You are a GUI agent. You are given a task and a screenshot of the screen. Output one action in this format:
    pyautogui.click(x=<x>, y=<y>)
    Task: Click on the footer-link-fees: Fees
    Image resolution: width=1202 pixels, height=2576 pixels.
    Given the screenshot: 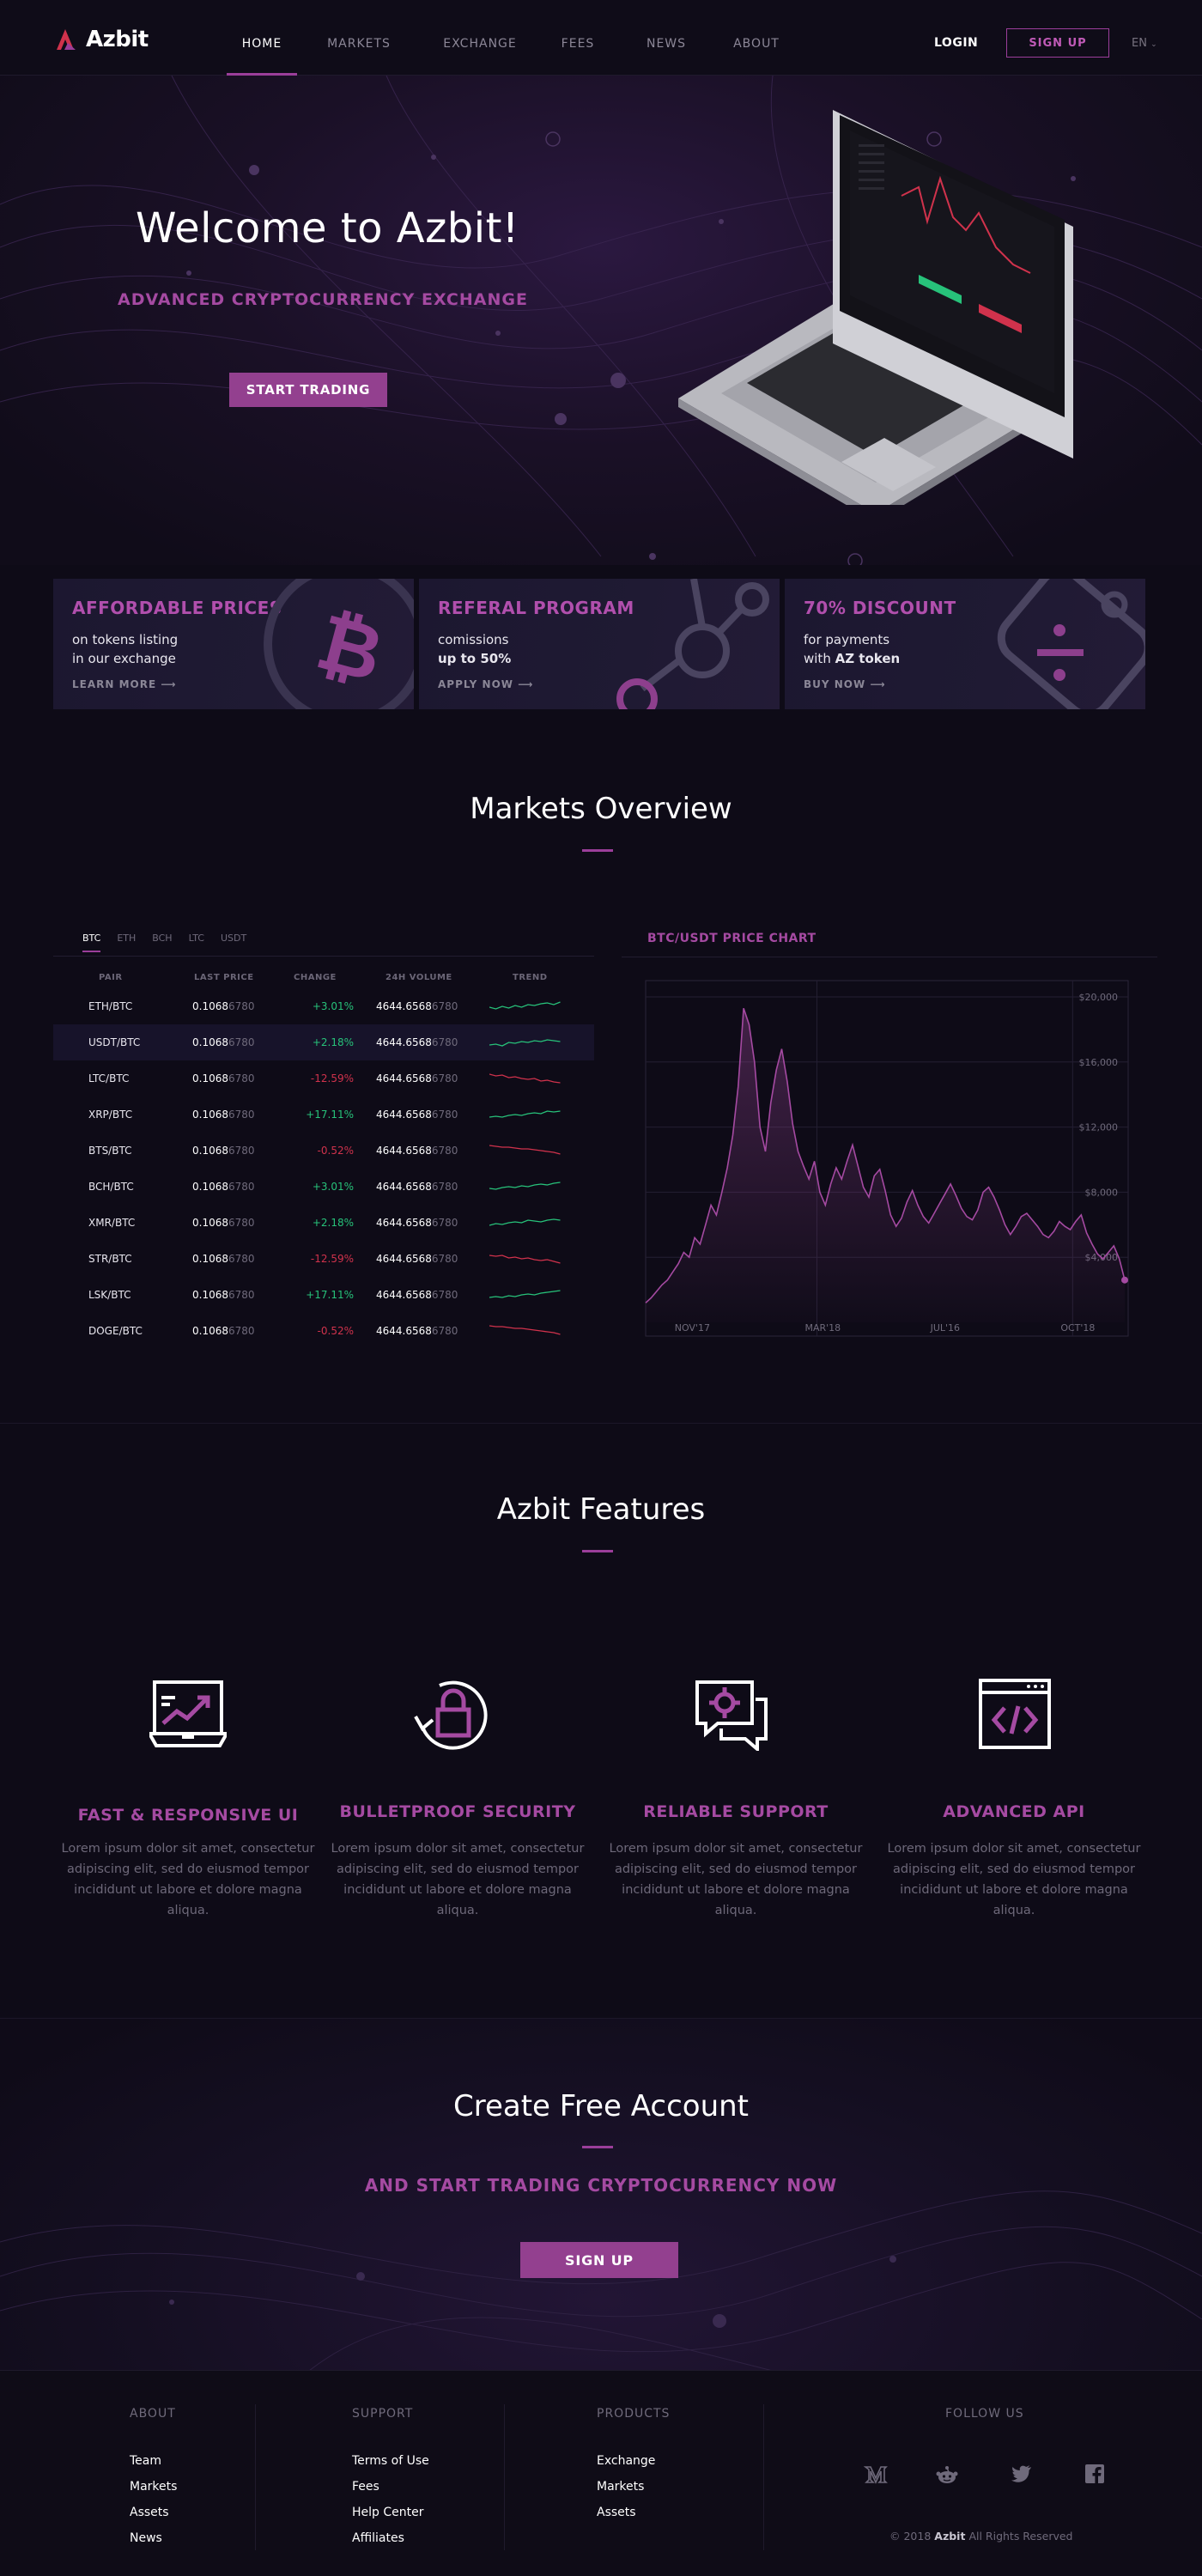 What is the action you would take?
    pyautogui.click(x=365, y=2487)
    